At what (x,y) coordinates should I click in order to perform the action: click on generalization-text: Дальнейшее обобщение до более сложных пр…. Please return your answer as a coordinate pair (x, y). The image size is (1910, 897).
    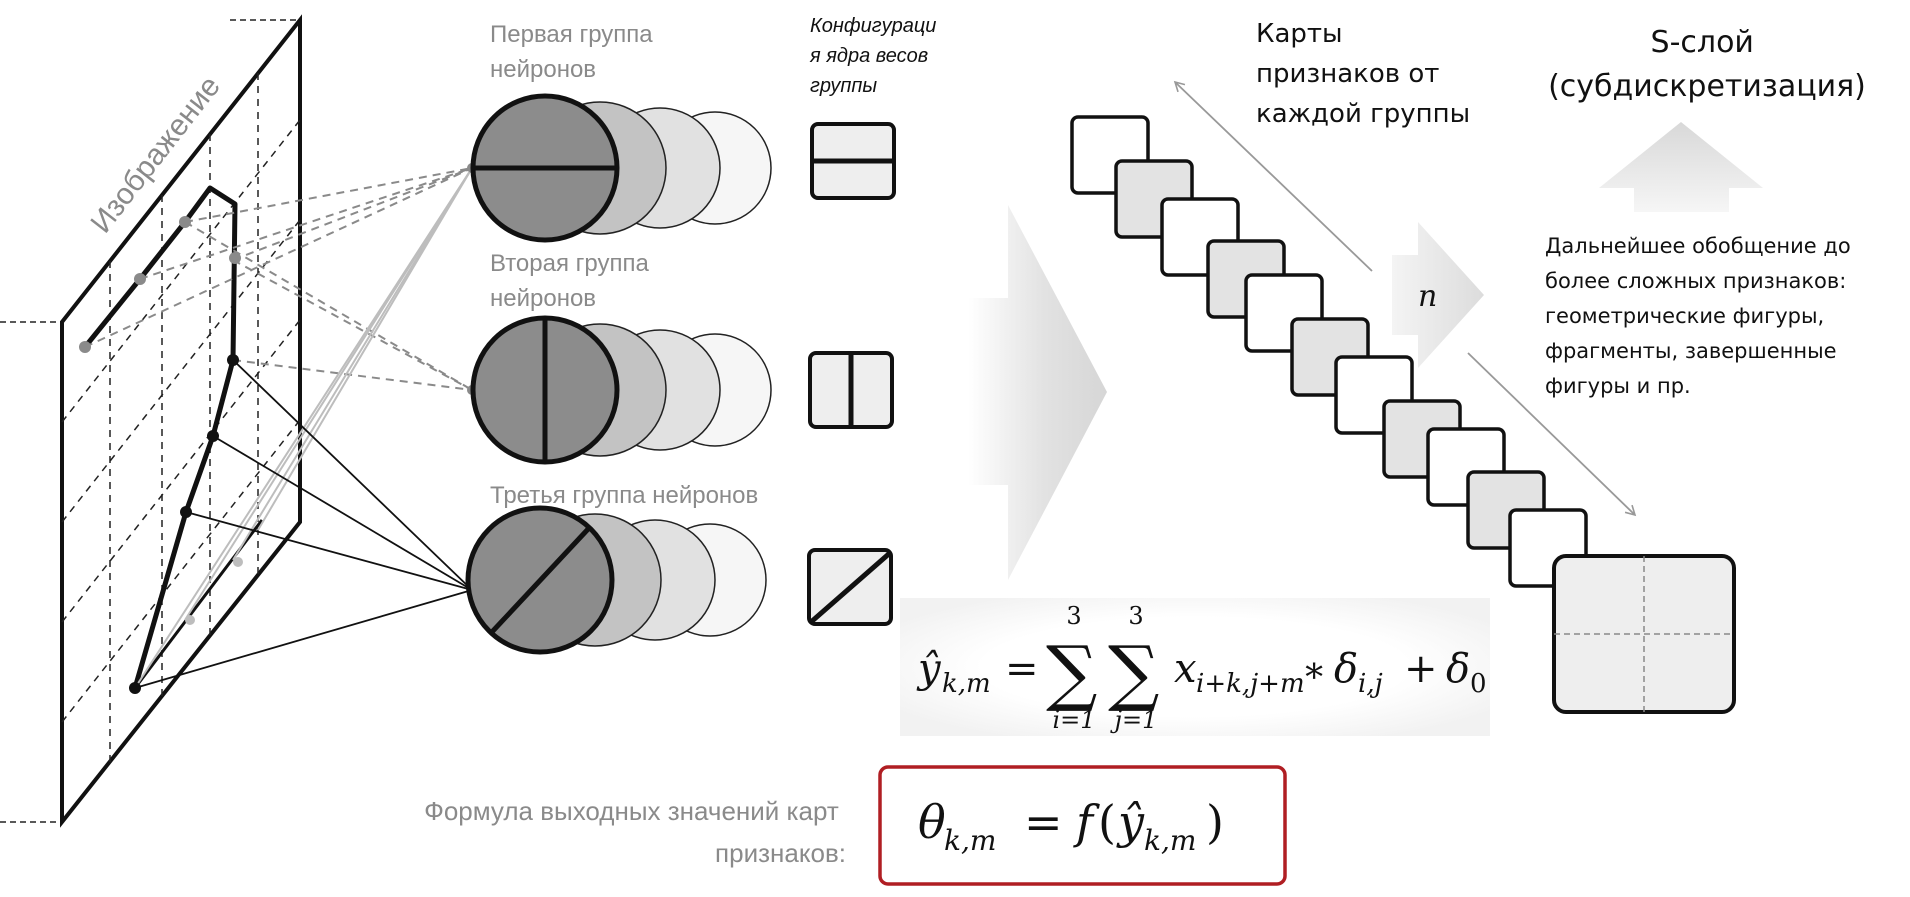
    Looking at the image, I should click on (1701, 316).